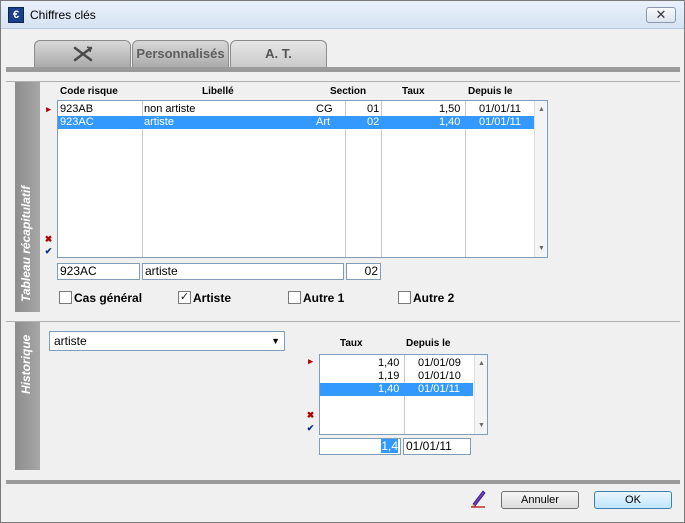 The height and width of the screenshot is (523, 685). I want to click on libelle-field: artiste, so click(243, 271).